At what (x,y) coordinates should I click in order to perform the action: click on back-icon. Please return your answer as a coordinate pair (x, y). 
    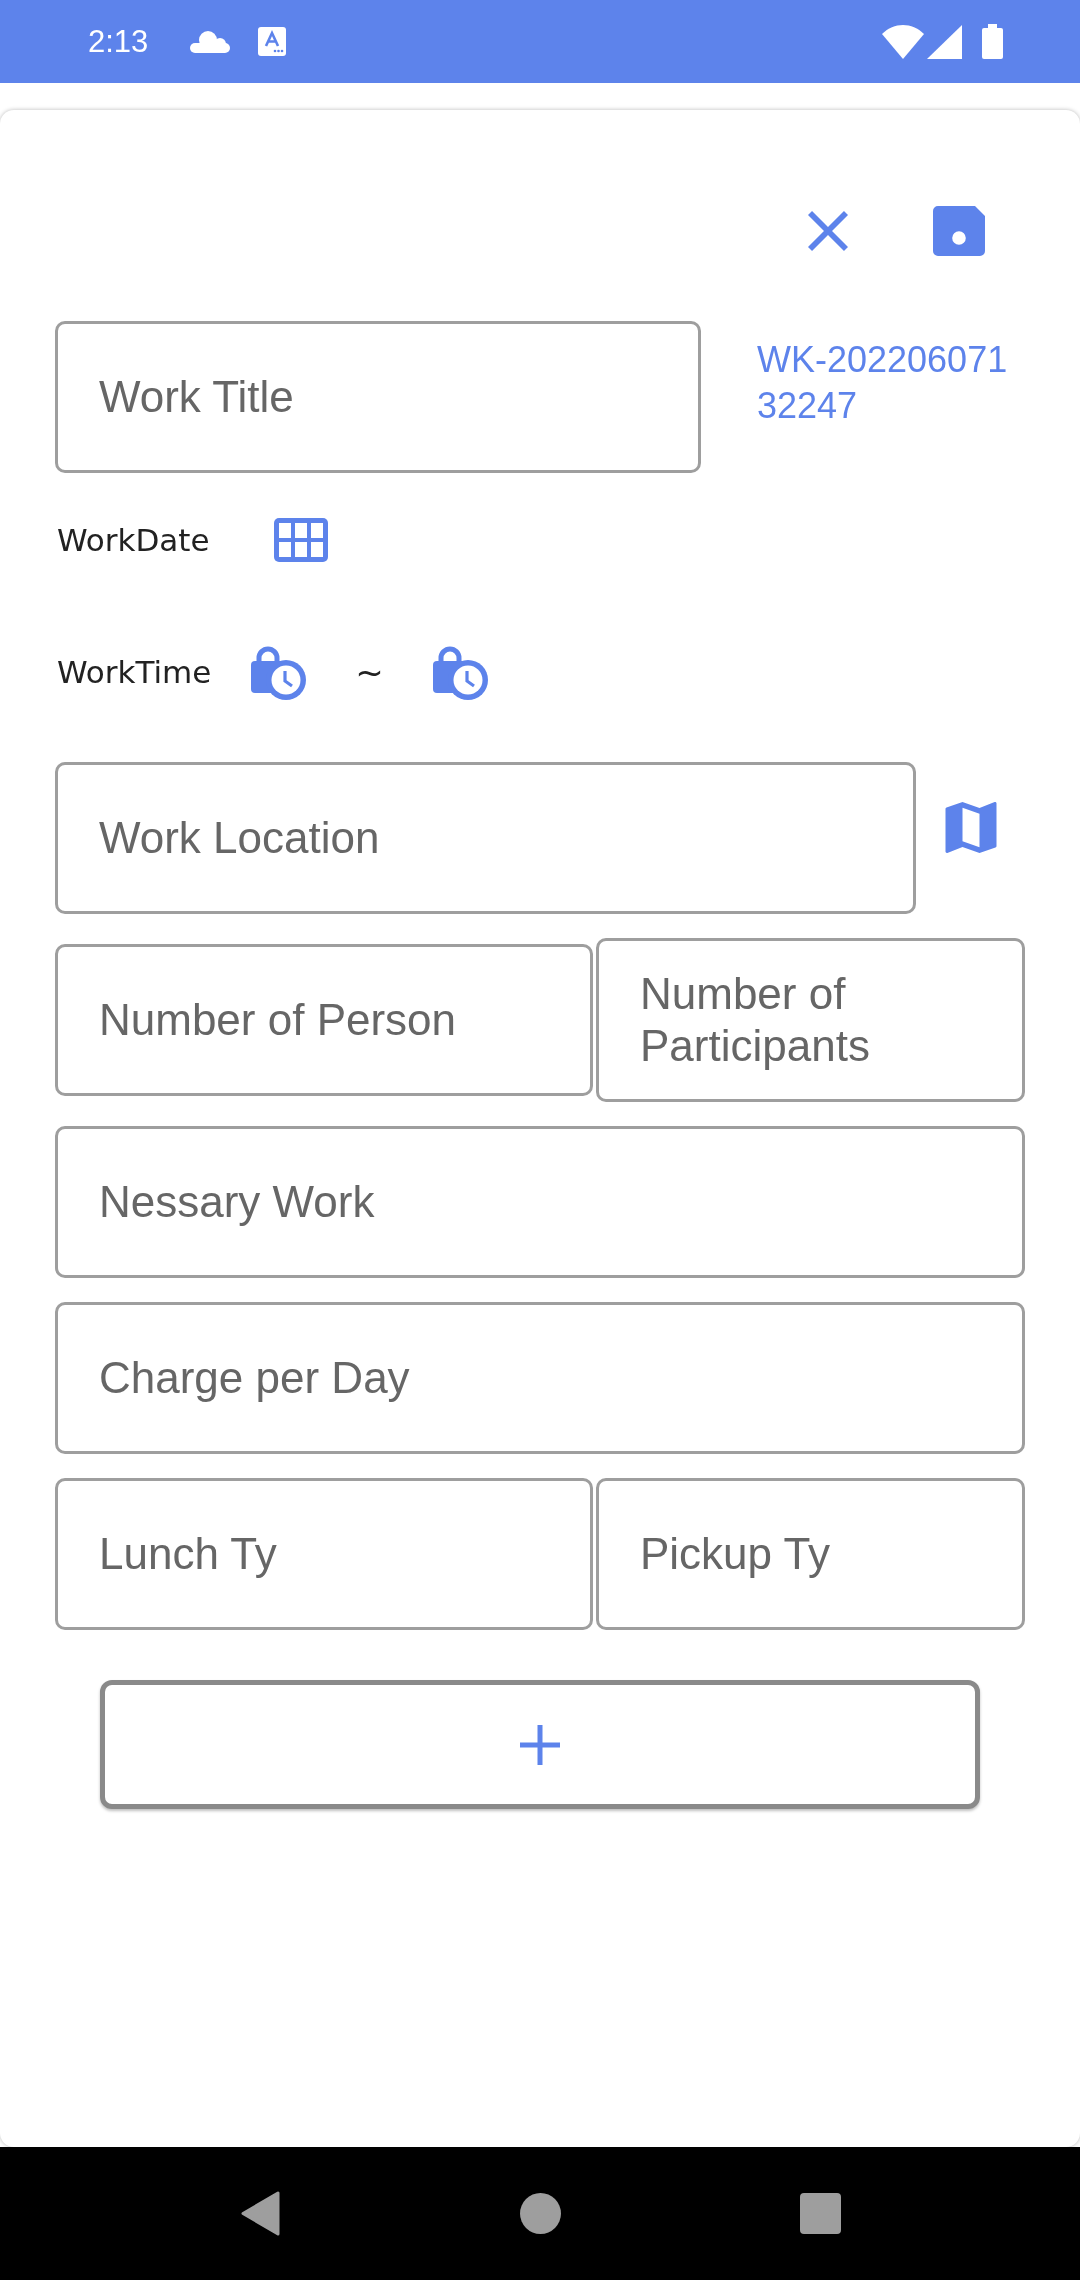
    Looking at the image, I should click on (260, 2213).